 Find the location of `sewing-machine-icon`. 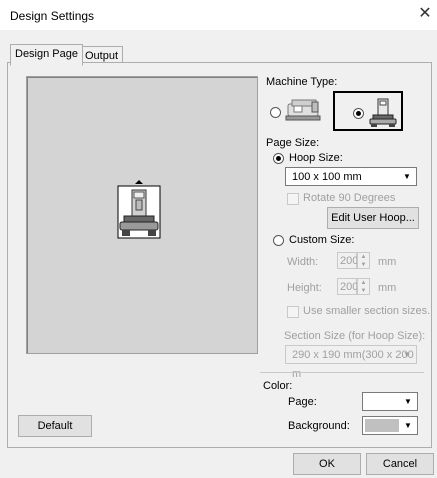

sewing-machine-icon is located at coordinates (304, 110).